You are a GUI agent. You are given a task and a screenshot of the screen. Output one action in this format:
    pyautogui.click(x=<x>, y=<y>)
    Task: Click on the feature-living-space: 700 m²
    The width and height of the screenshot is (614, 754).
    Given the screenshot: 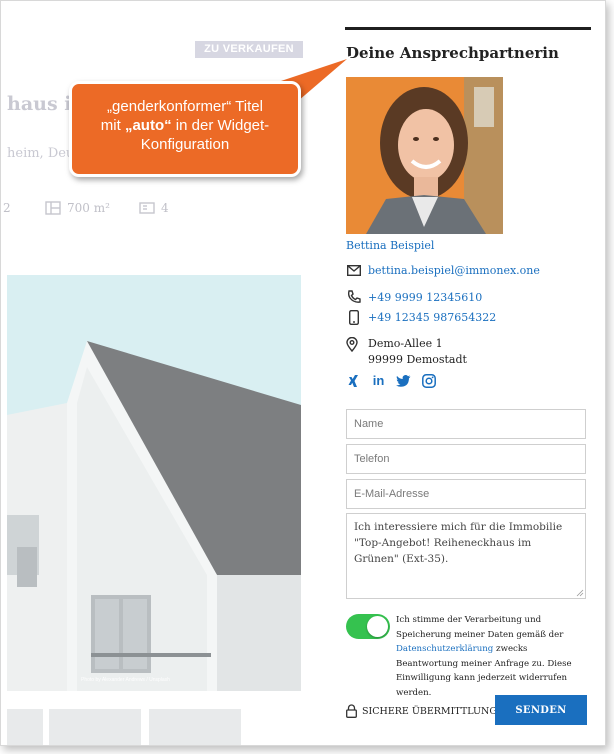 What is the action you would take?
    pyautogui.click(x=77, y=208)
    